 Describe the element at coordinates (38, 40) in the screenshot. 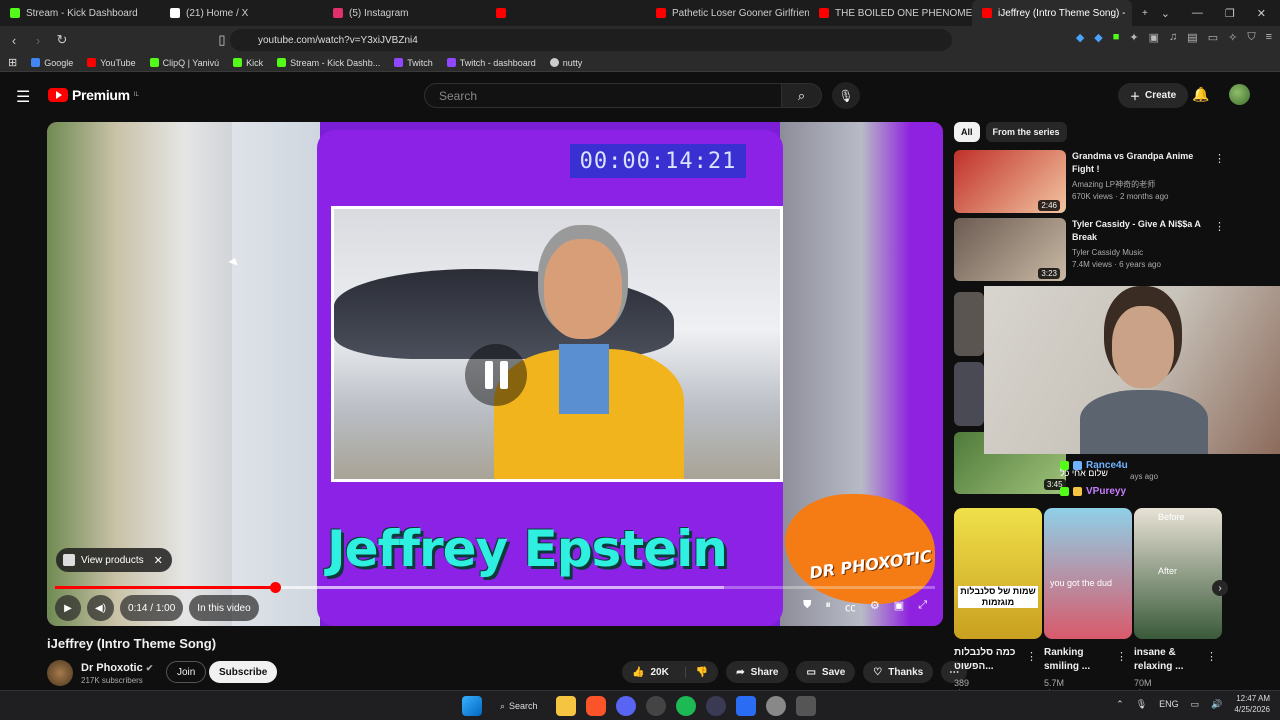

I see `forward-icon: ›` at that location.